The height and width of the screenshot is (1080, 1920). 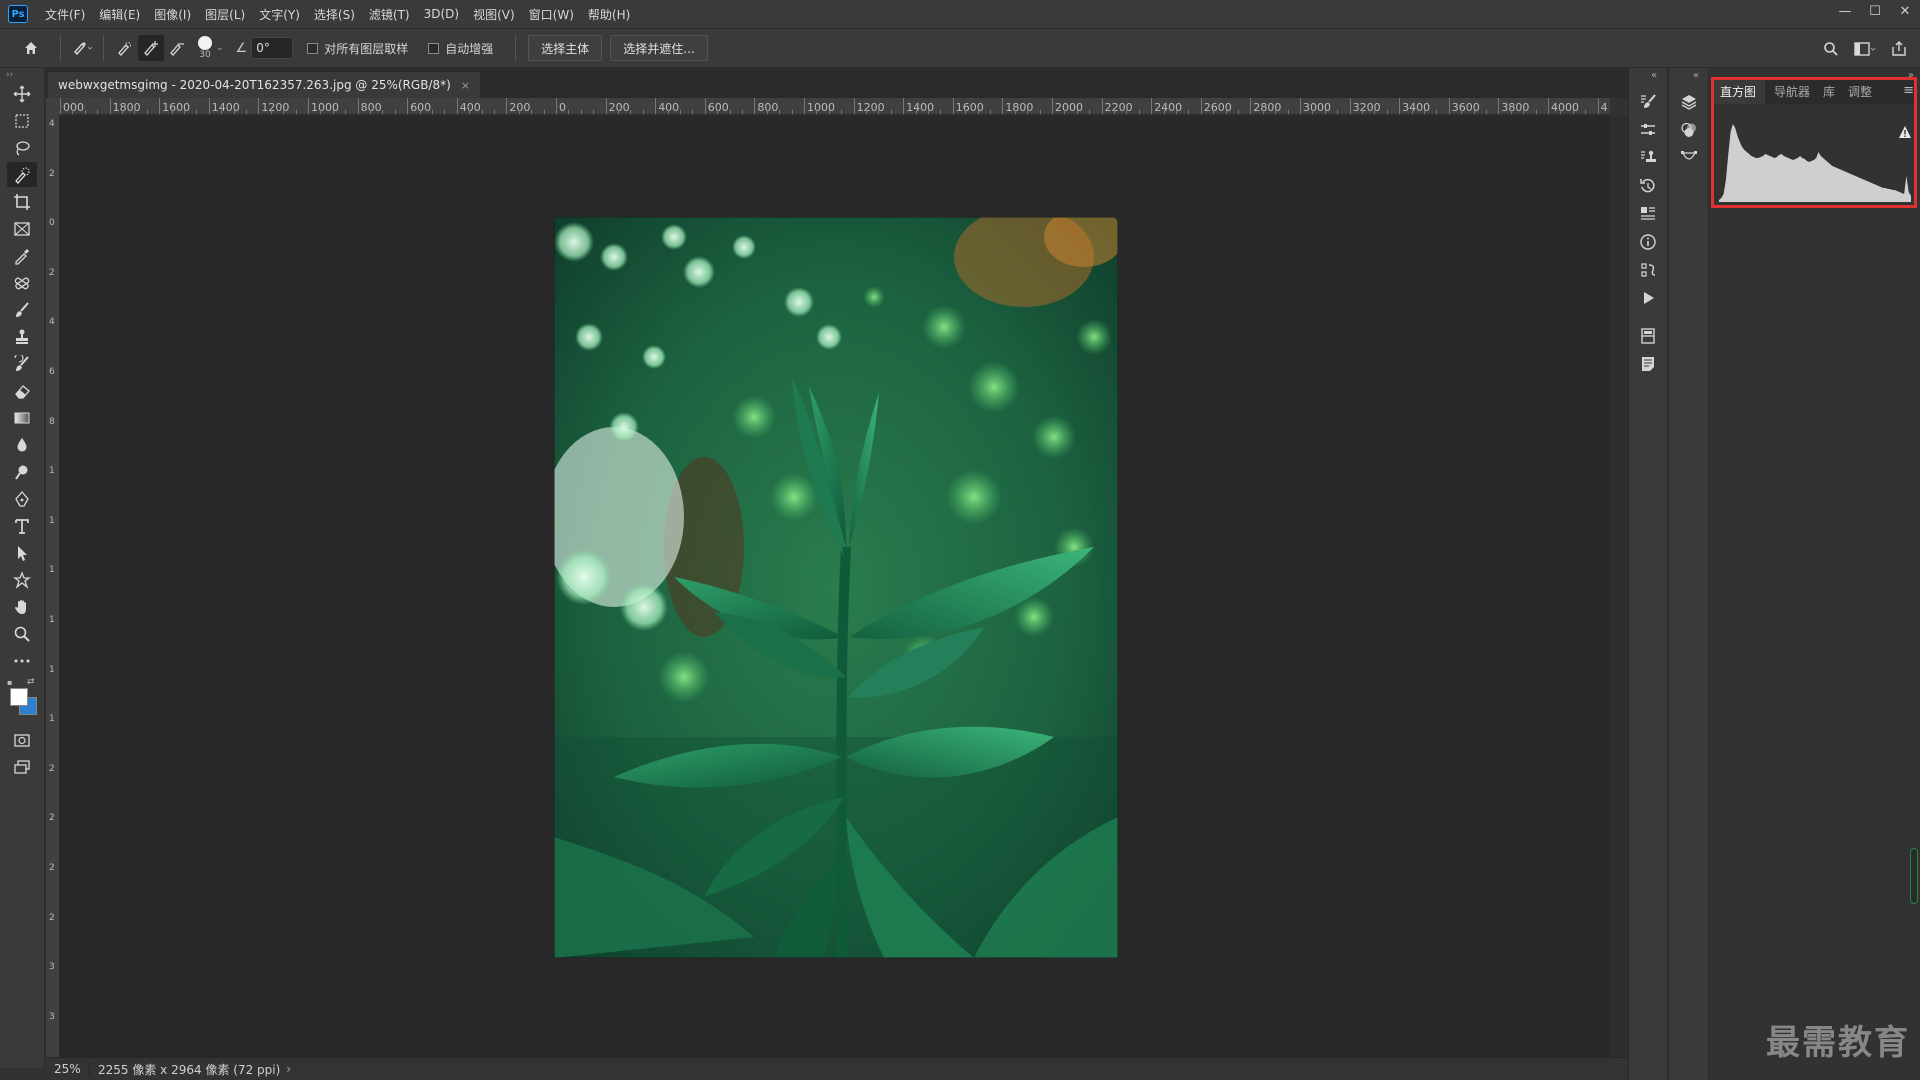 What do you see at coordinates (1689, 130) in the screenshot?
I see `channels-icon` at bounding box center [1689, 130].